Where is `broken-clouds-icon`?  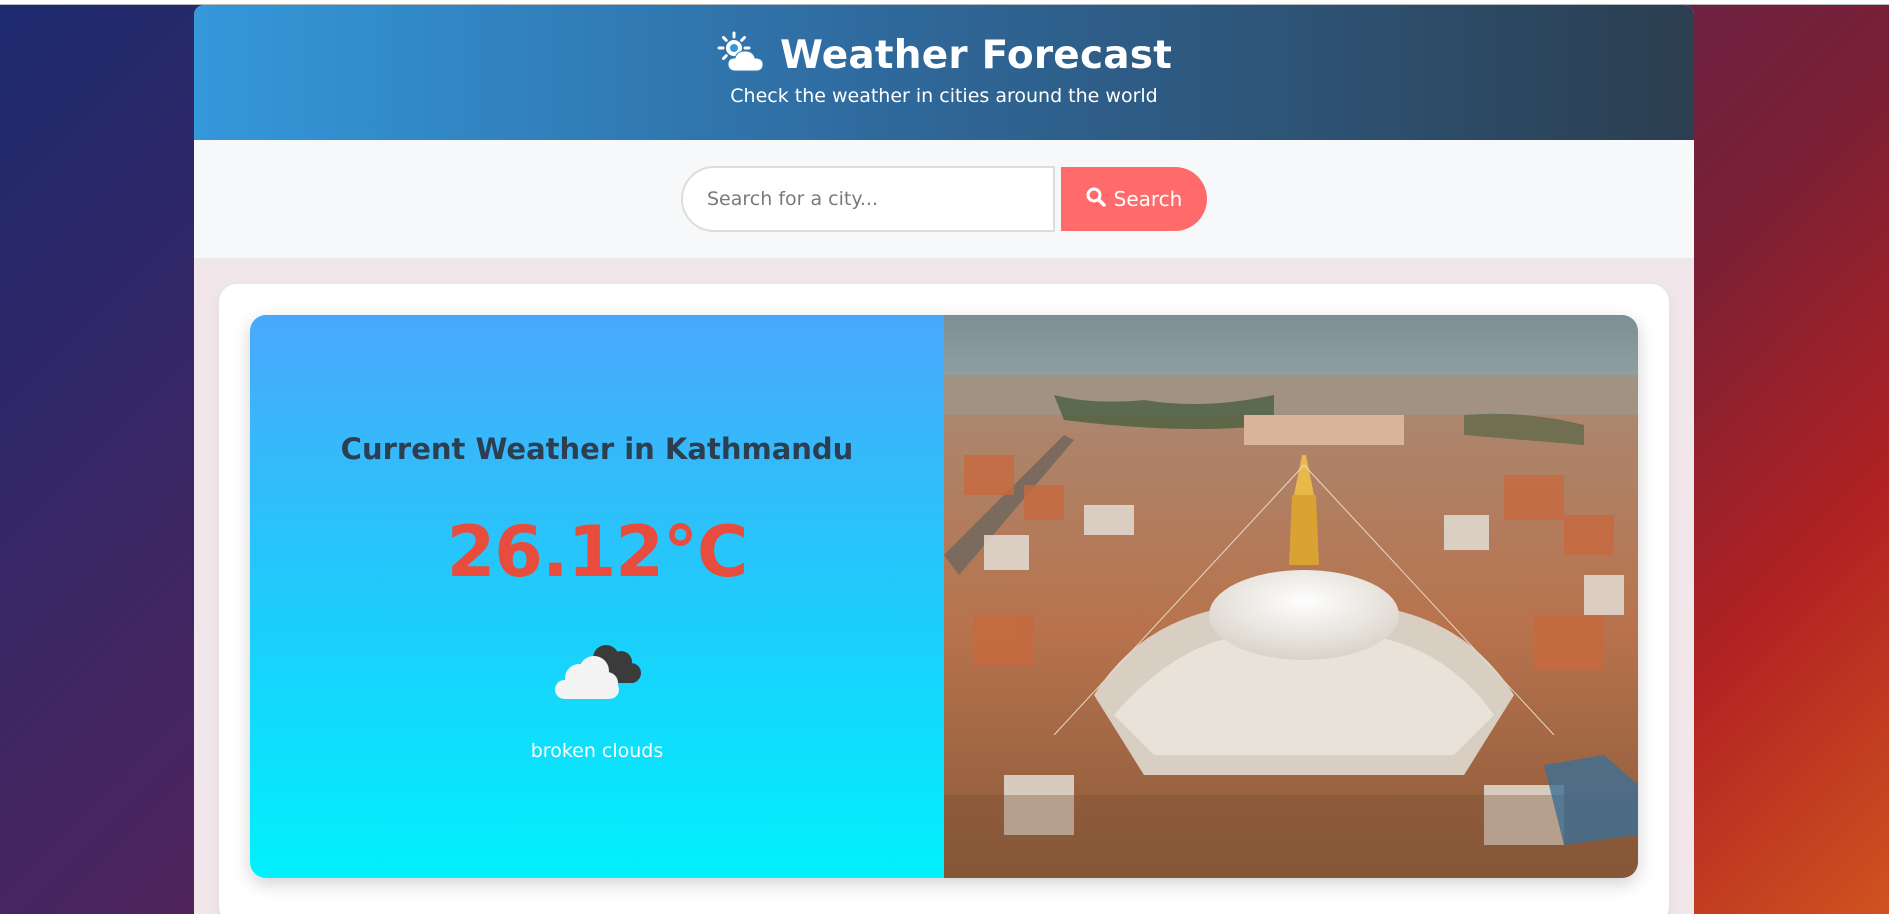
broken-clouds-icon is located at coordinates (598, 670).